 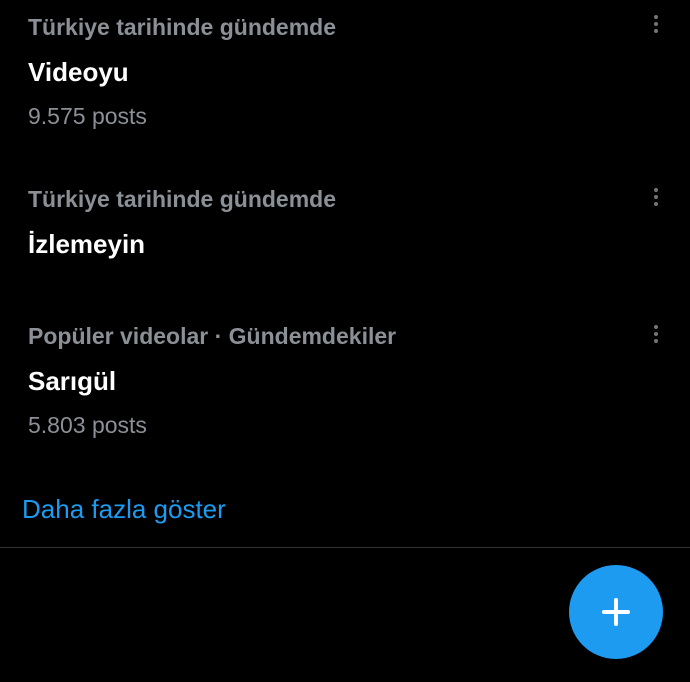 What do you see at coordinates (212, 336) in the screenshot?
I see `trend-context: Popüler videolar · Gündemdekiler` at bounding box center [212, 336].